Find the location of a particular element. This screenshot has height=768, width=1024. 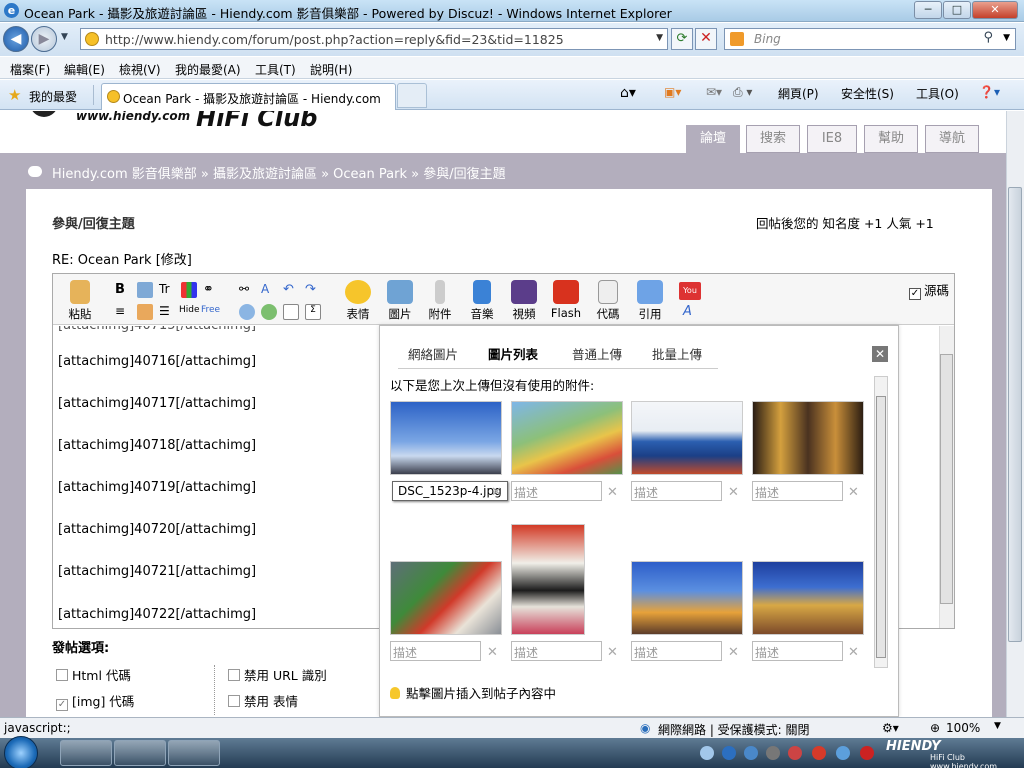

forward-button: ▶ is located at coordinates (44, 39).